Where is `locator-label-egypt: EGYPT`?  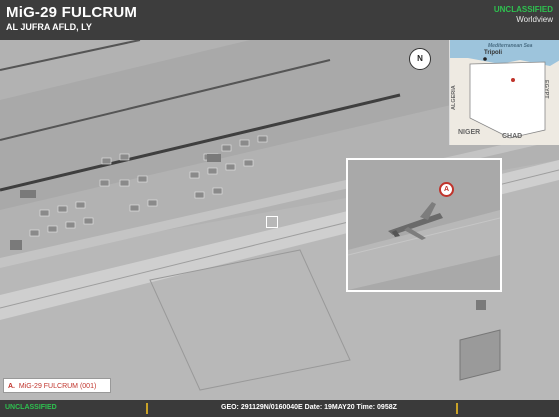
locator-label-egypt: EGYPT is located at coordinates (546, 89).